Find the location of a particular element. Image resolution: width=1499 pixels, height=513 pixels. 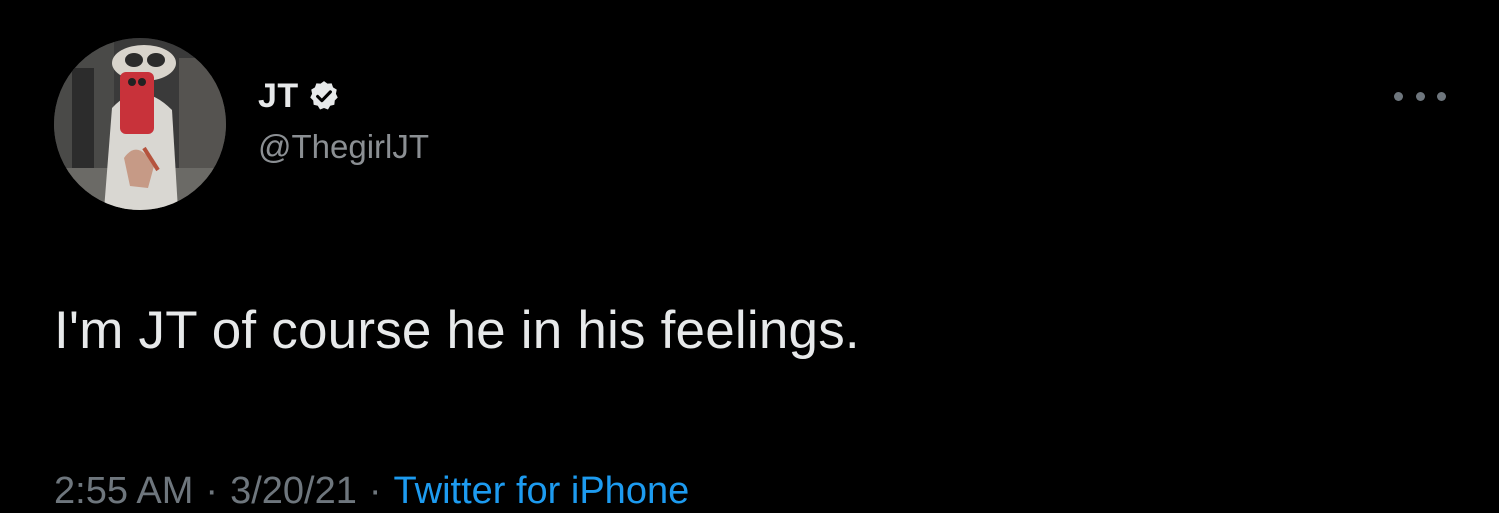

display-name-row: JT is located at coordinates (343, 96).